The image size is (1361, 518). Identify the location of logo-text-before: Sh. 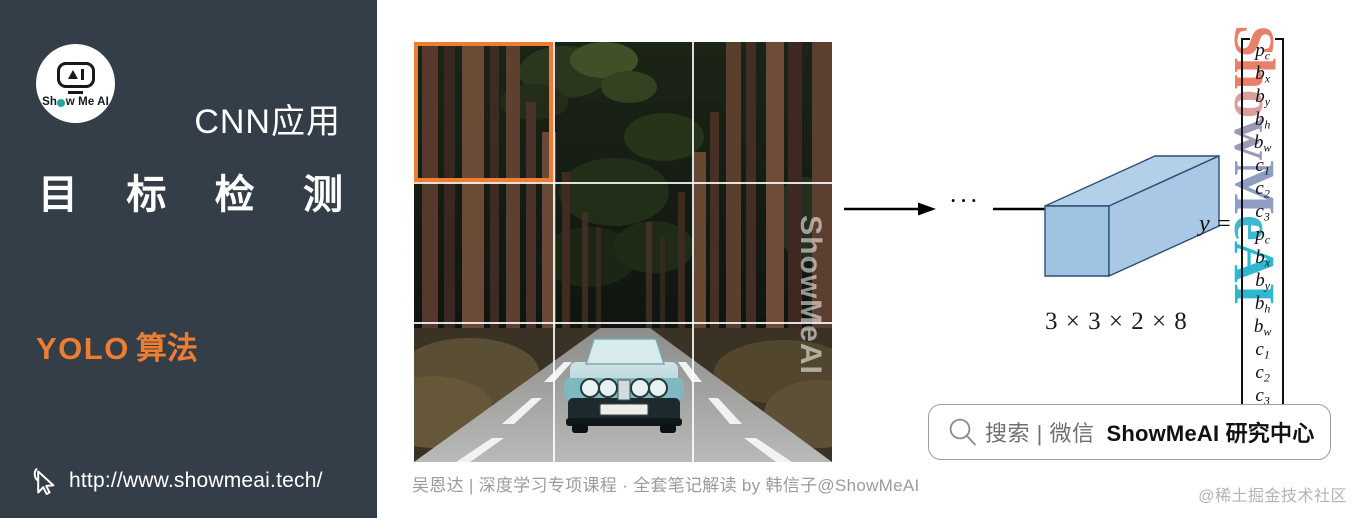
(50, 101).